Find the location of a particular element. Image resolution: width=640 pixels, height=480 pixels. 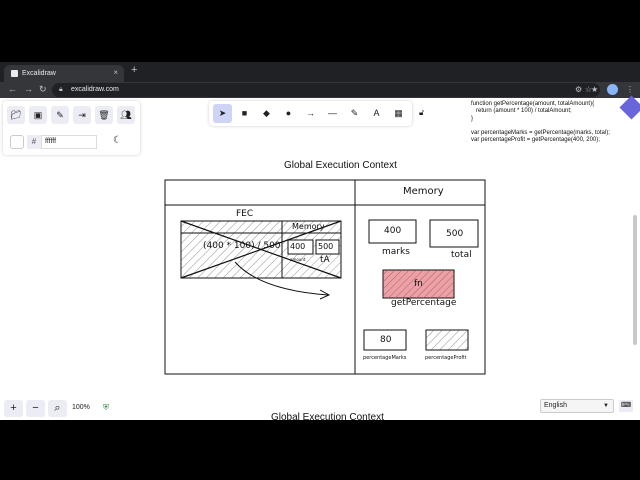

zoom-out-button: − is located at coordinates (35, 408).